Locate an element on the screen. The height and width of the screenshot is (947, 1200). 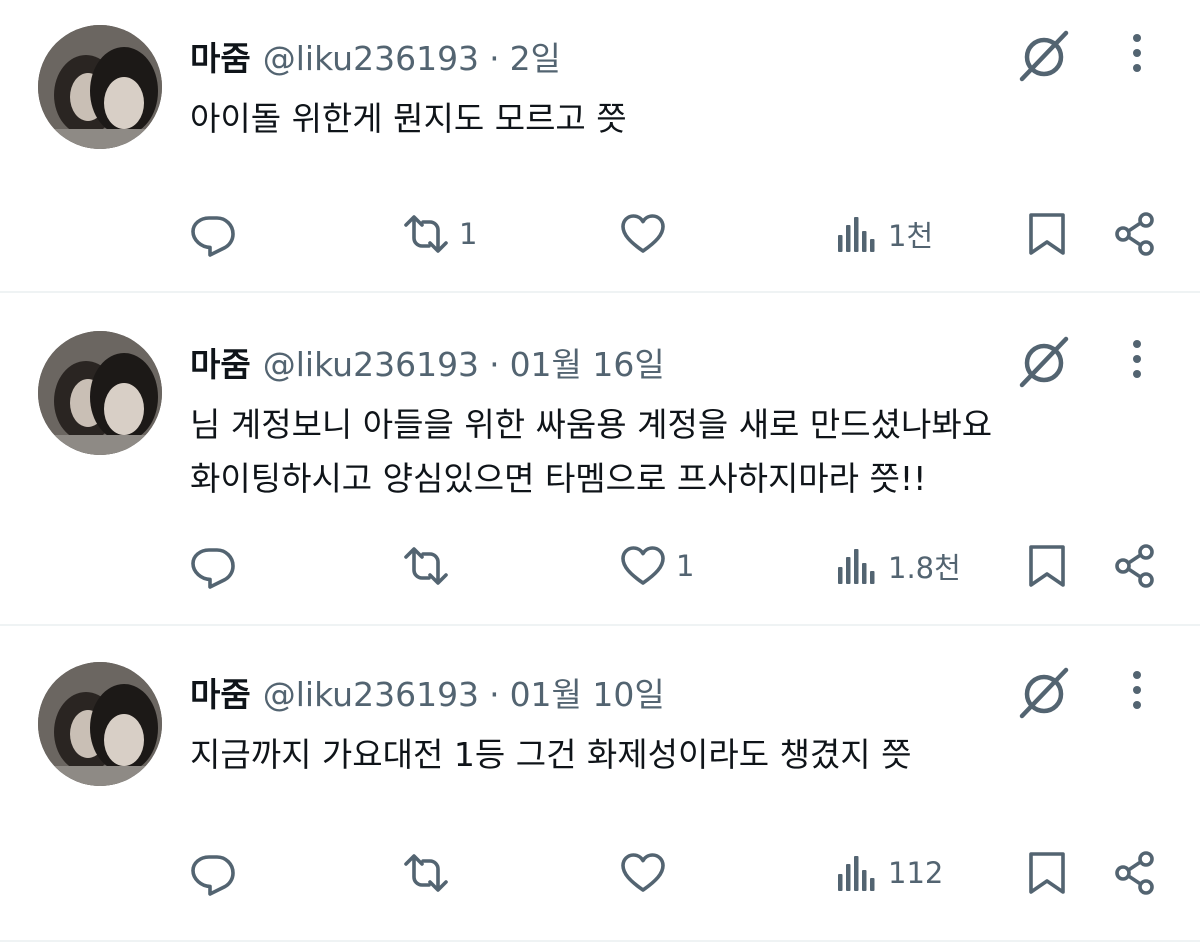
tweet-text-line: 지금까지 가요대전 1등 그건 화제성이라도 챙겼지 쯧 is located at coordinates (551, 754).